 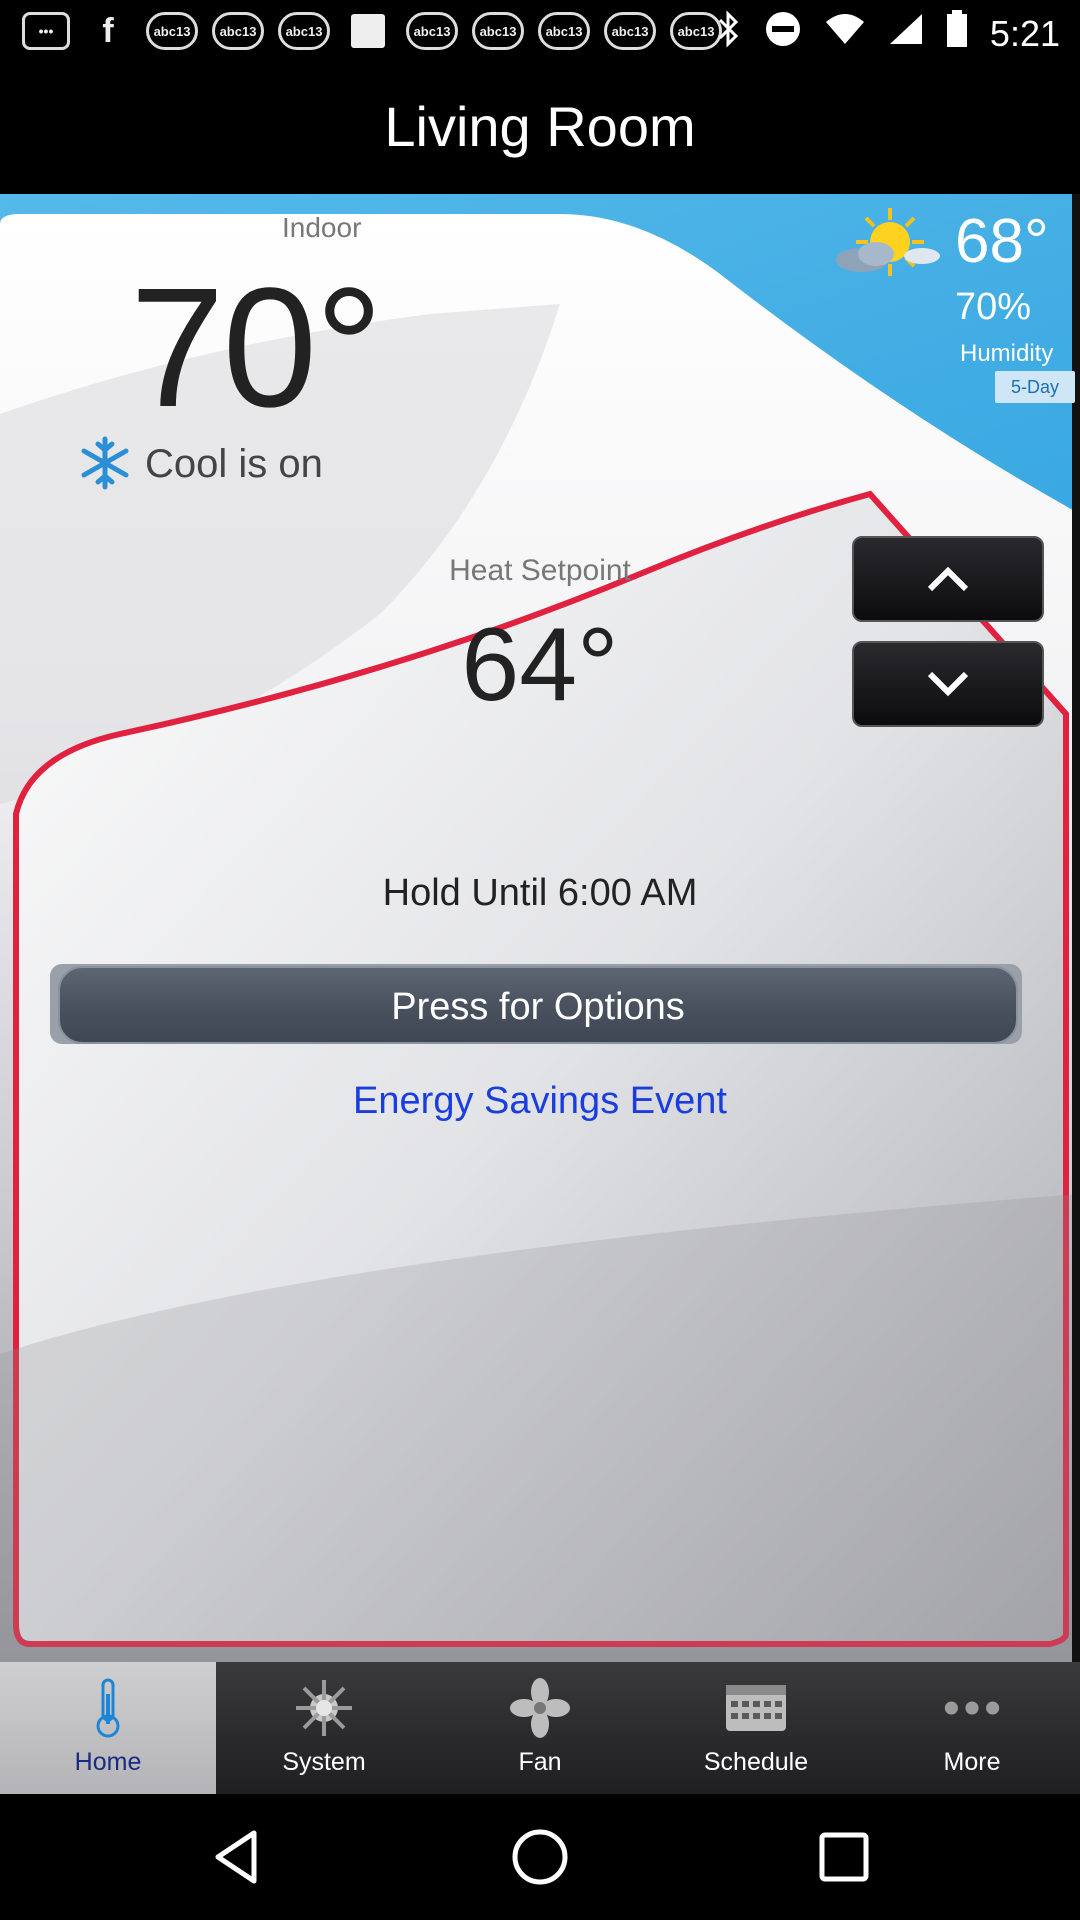 What do you see at coordinates (234, 464) in the screenshot?
I see `mode-status: Cool is on` at bounding box center [234, 464].